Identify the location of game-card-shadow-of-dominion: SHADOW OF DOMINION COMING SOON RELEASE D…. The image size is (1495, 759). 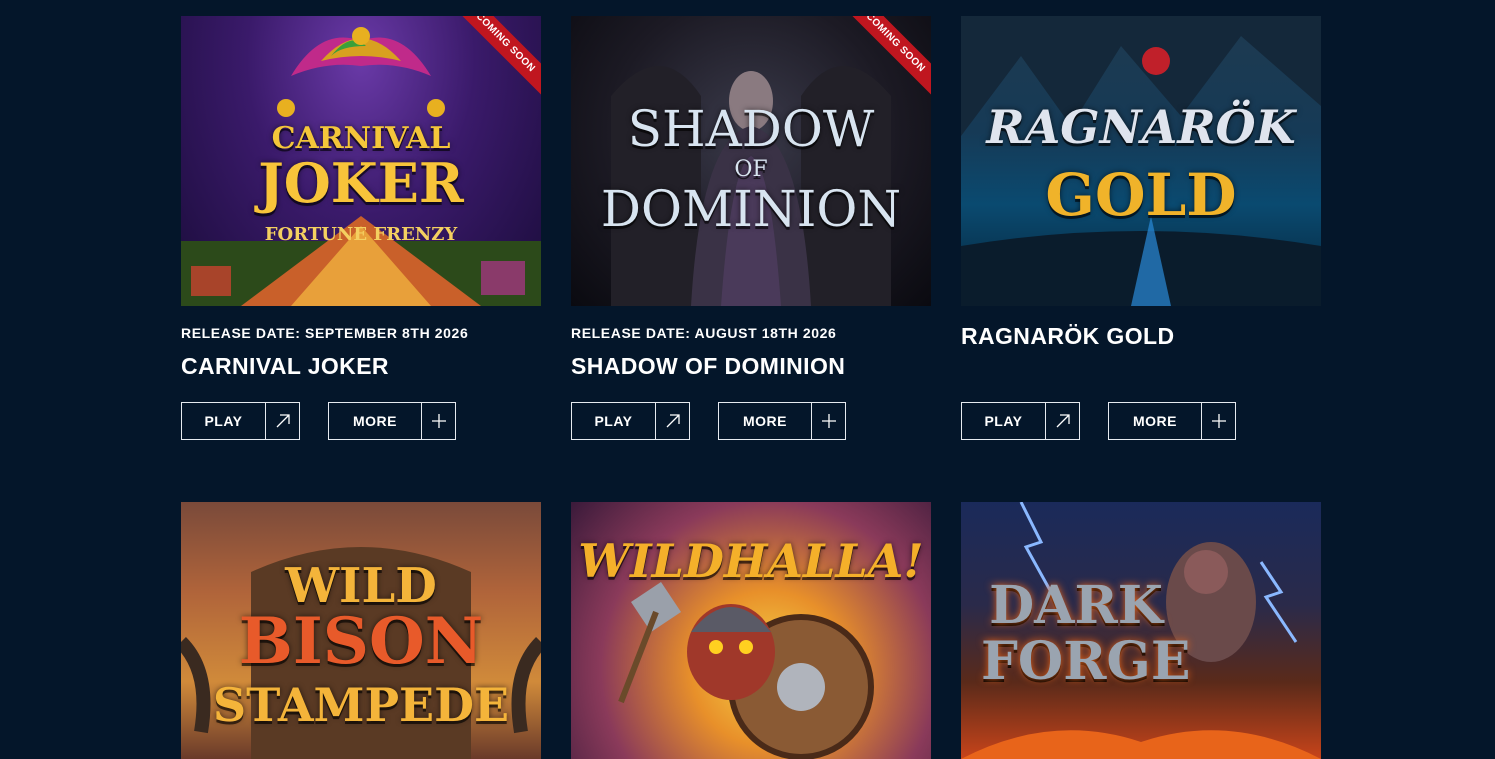
(751, 228).